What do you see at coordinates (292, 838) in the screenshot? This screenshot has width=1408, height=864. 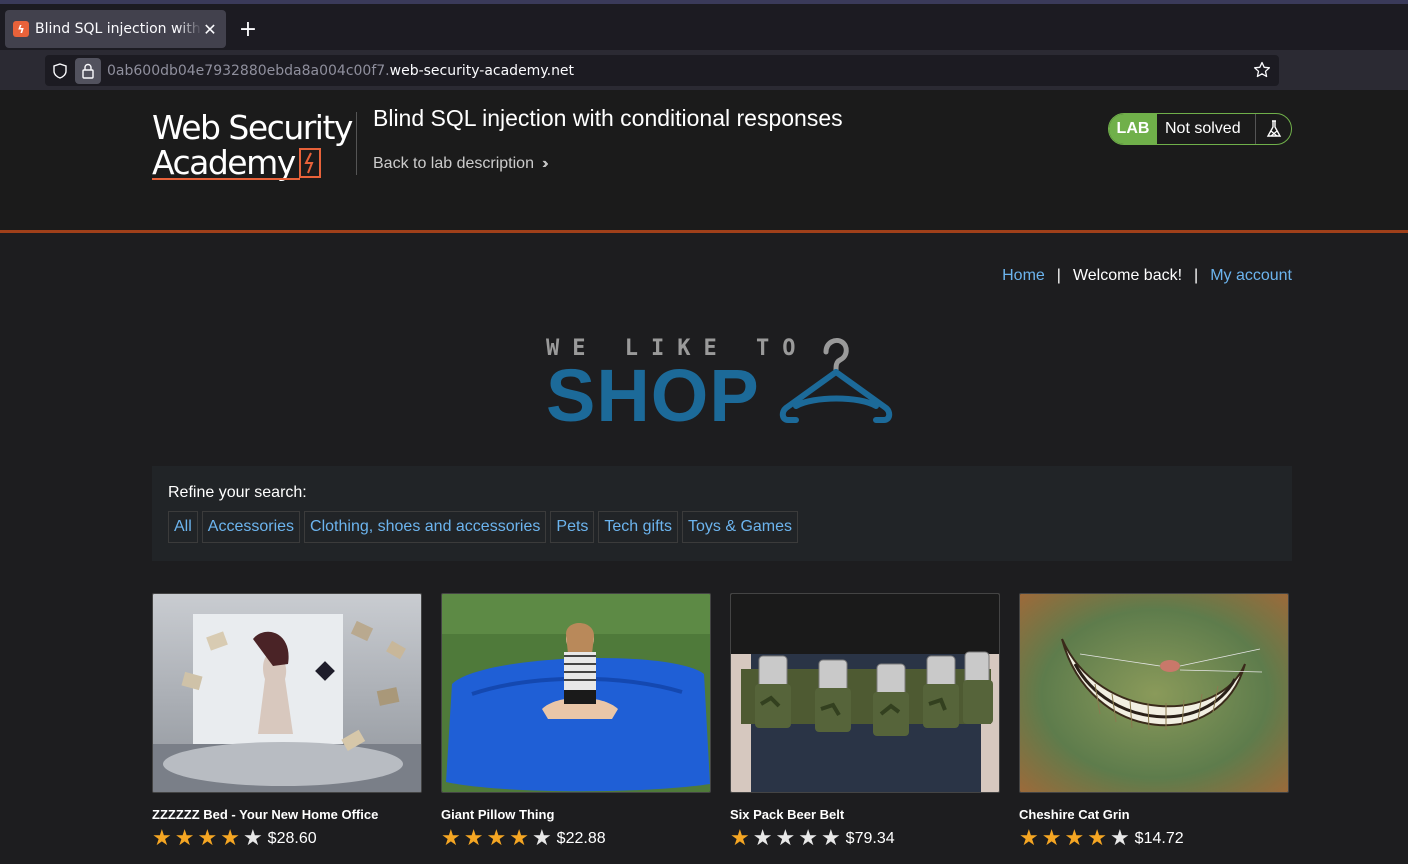 I see `product-price: $28.60` at bounding box center [292, 838].